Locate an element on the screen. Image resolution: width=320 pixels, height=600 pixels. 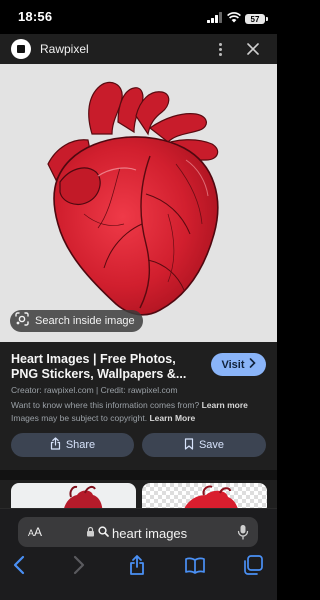
share-sheet-icon is located at coordinates (137, 565).